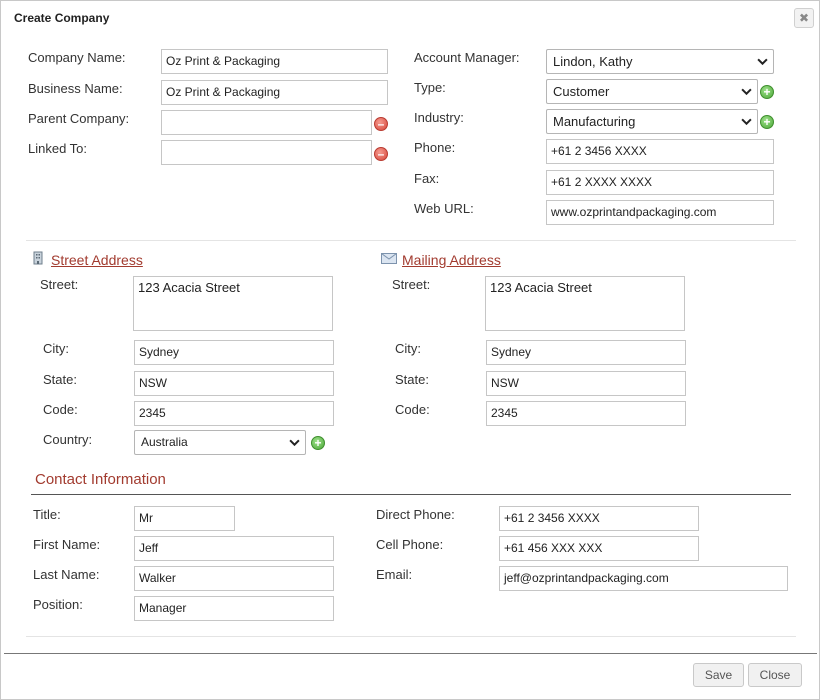 The image size is (820, 700). Describe the element at coordinates (435, 147) in the screenshot. I see `phone-label: Phone:` at that location.